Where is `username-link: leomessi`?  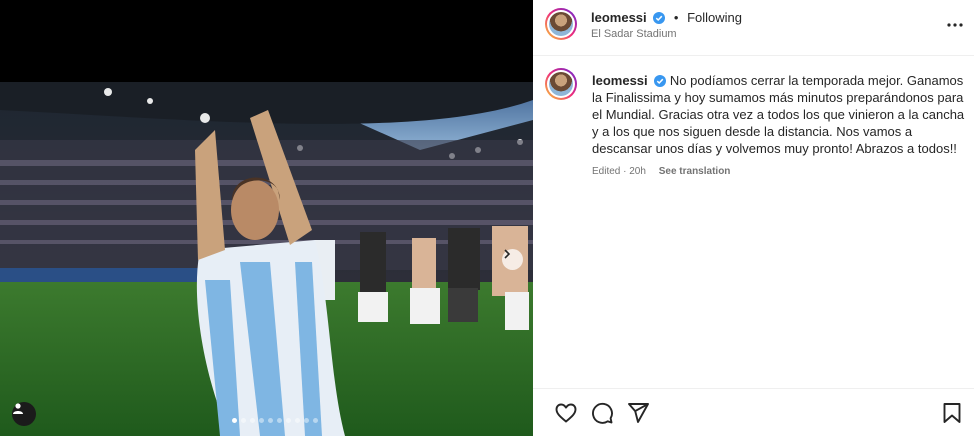
username-link: leomessi is located at coordinates (619, 17).